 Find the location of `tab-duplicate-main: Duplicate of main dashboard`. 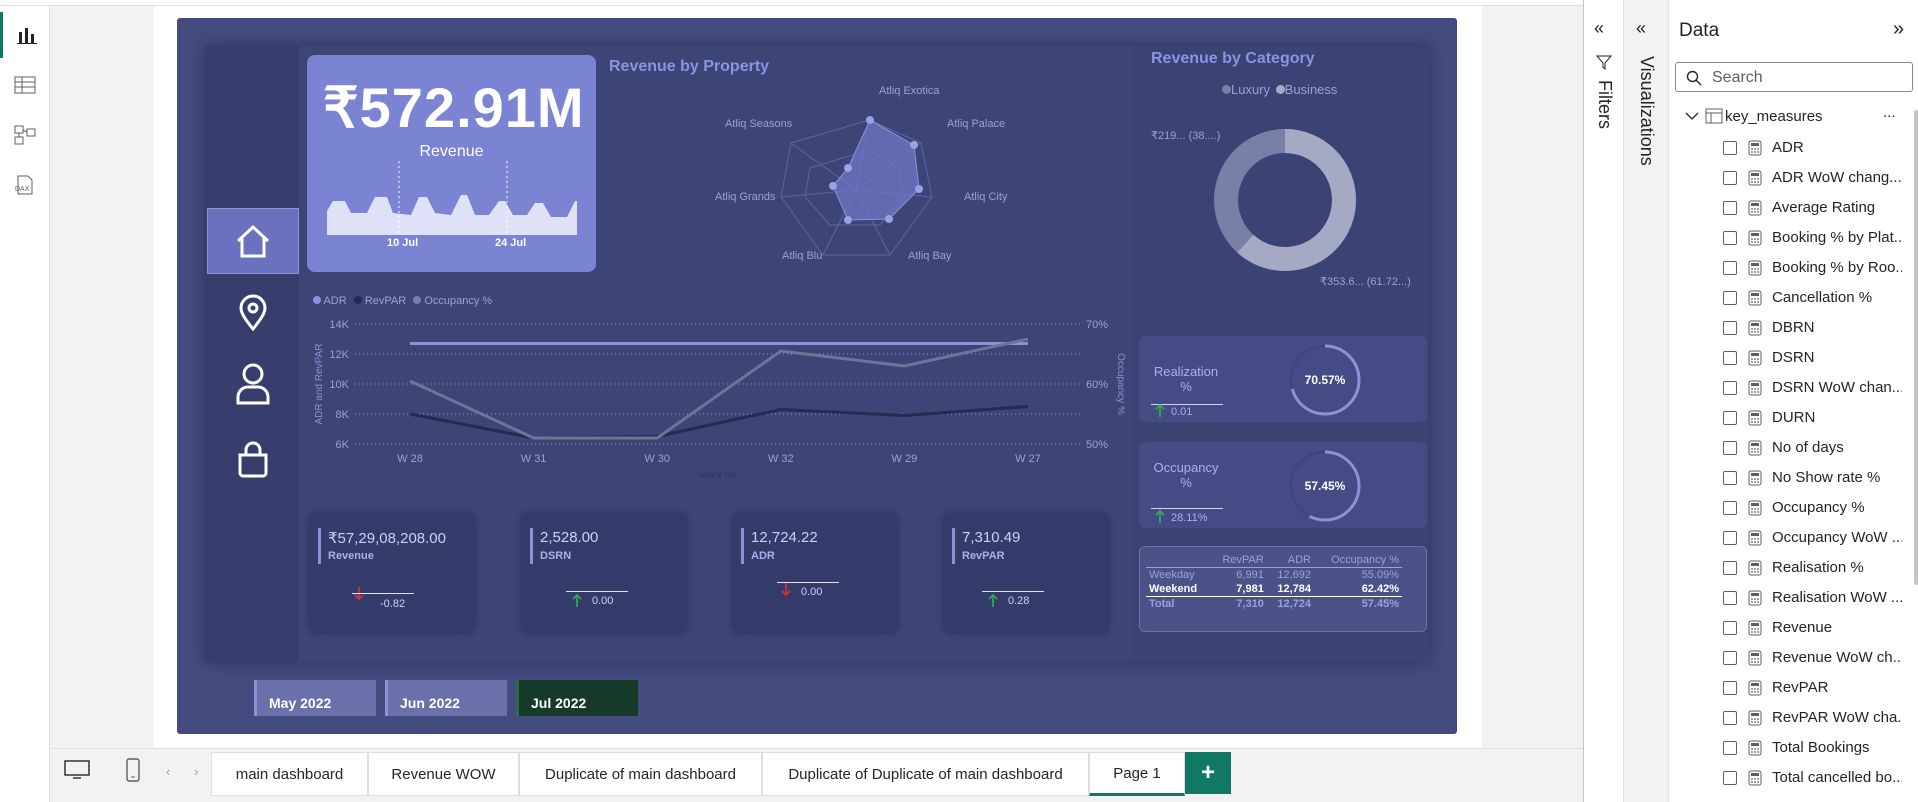

tab-duplicate-main: Duplicate of main dashboard is located at coordinates (640, 774).